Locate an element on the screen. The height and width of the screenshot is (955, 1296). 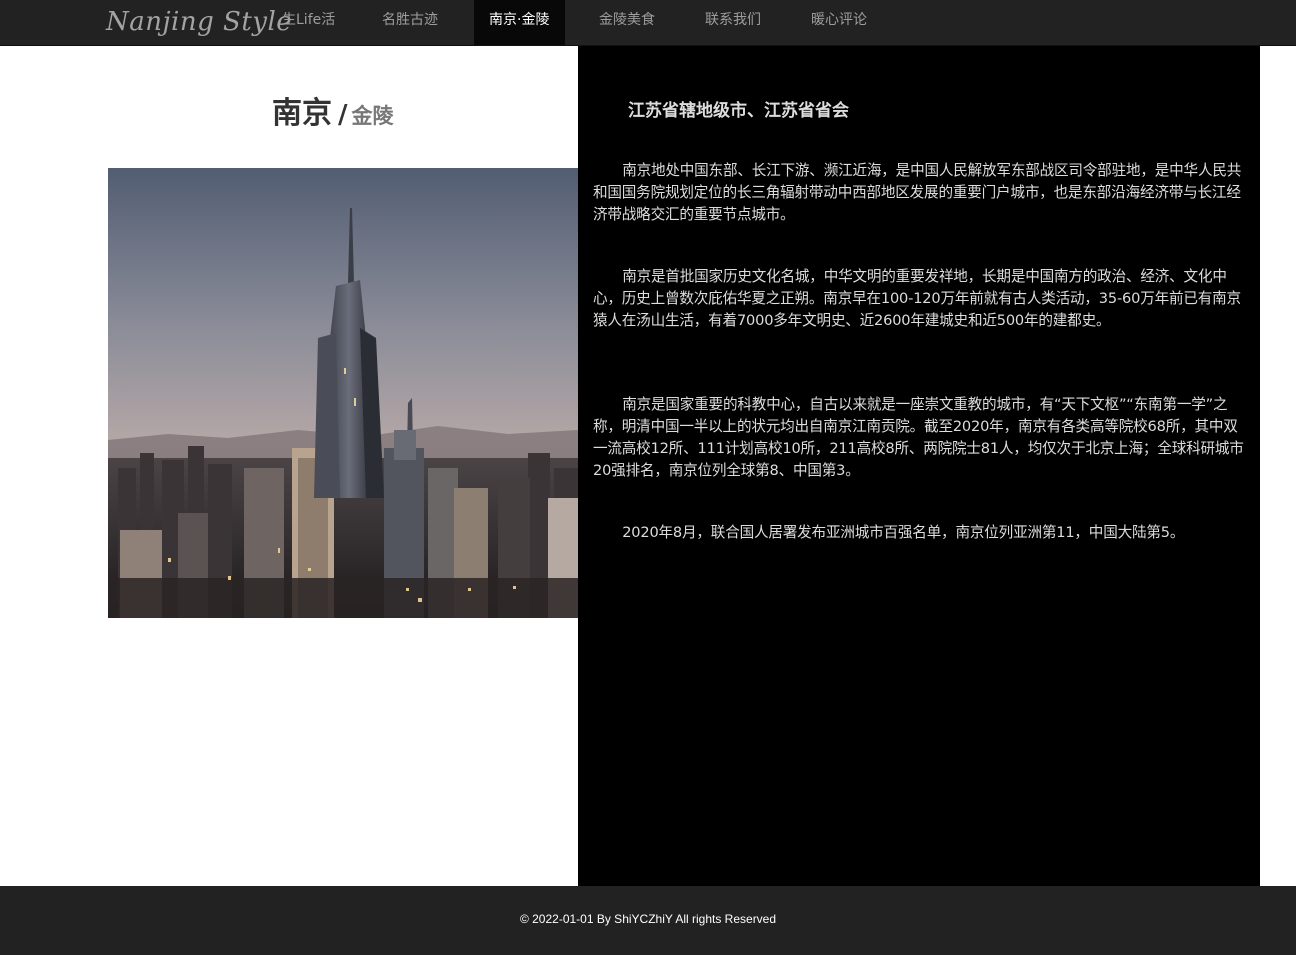
page-title-sub: 金陵 is located at coordinates (372, 116).